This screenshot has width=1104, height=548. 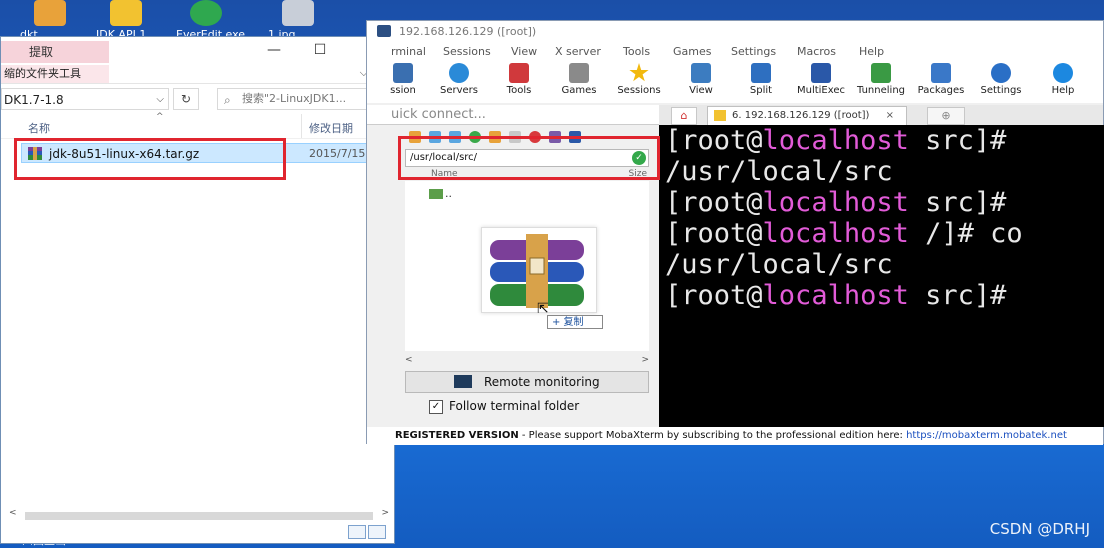 I want to click on tunneling-button: Tunneling, so click(x=881, y=79).